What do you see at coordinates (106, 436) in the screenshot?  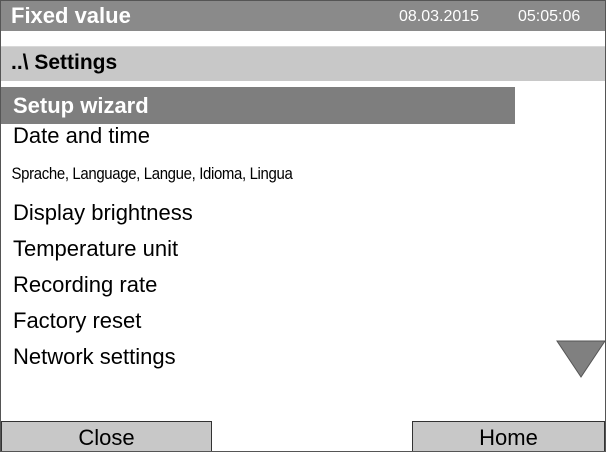 I see `close-button: Close` at bounding box center [106, 436].